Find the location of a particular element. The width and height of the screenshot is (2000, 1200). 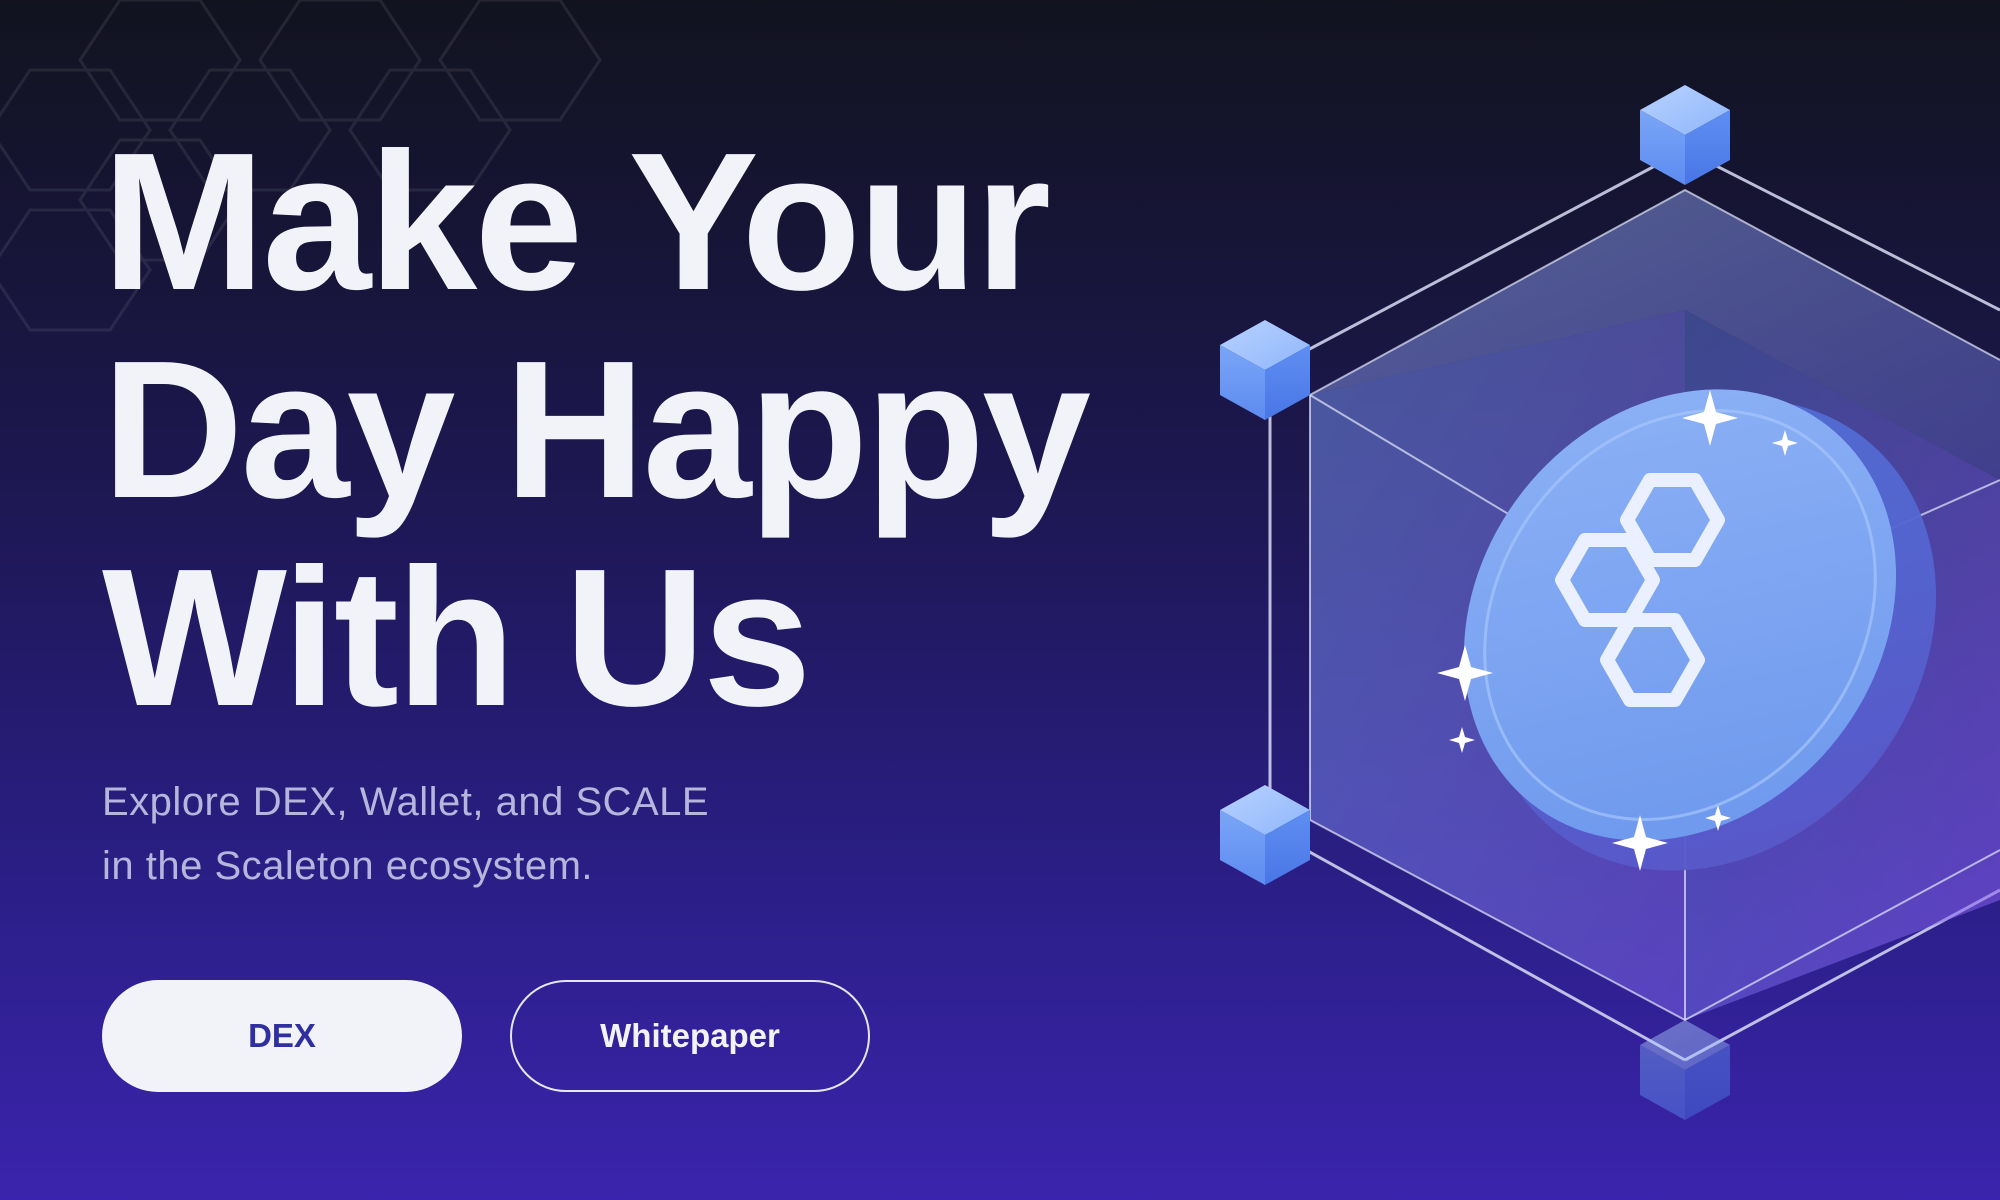

dex-button: DEX is located at coordinates (282, 1036).